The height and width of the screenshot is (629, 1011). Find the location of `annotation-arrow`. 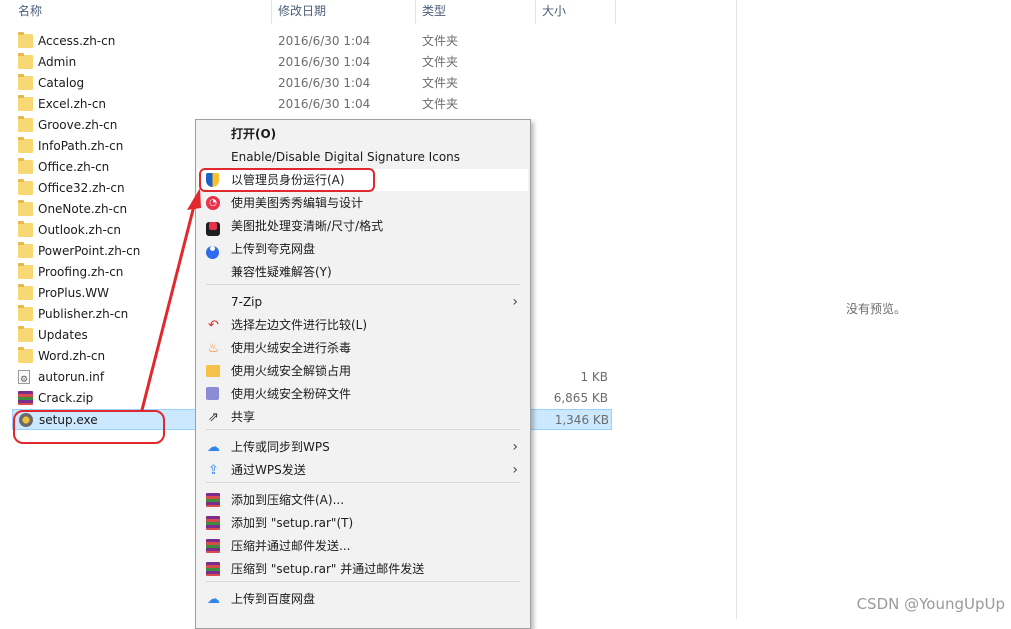

annotation-arrow is located at coordinates (170, 300).